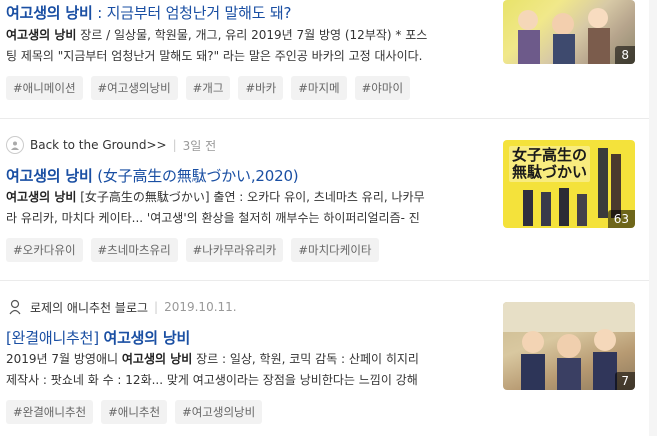 Image resolution: width=657 pixels, height=436 pixels. I want to click on tag: #츠네마츠유리, so click(134, 250).